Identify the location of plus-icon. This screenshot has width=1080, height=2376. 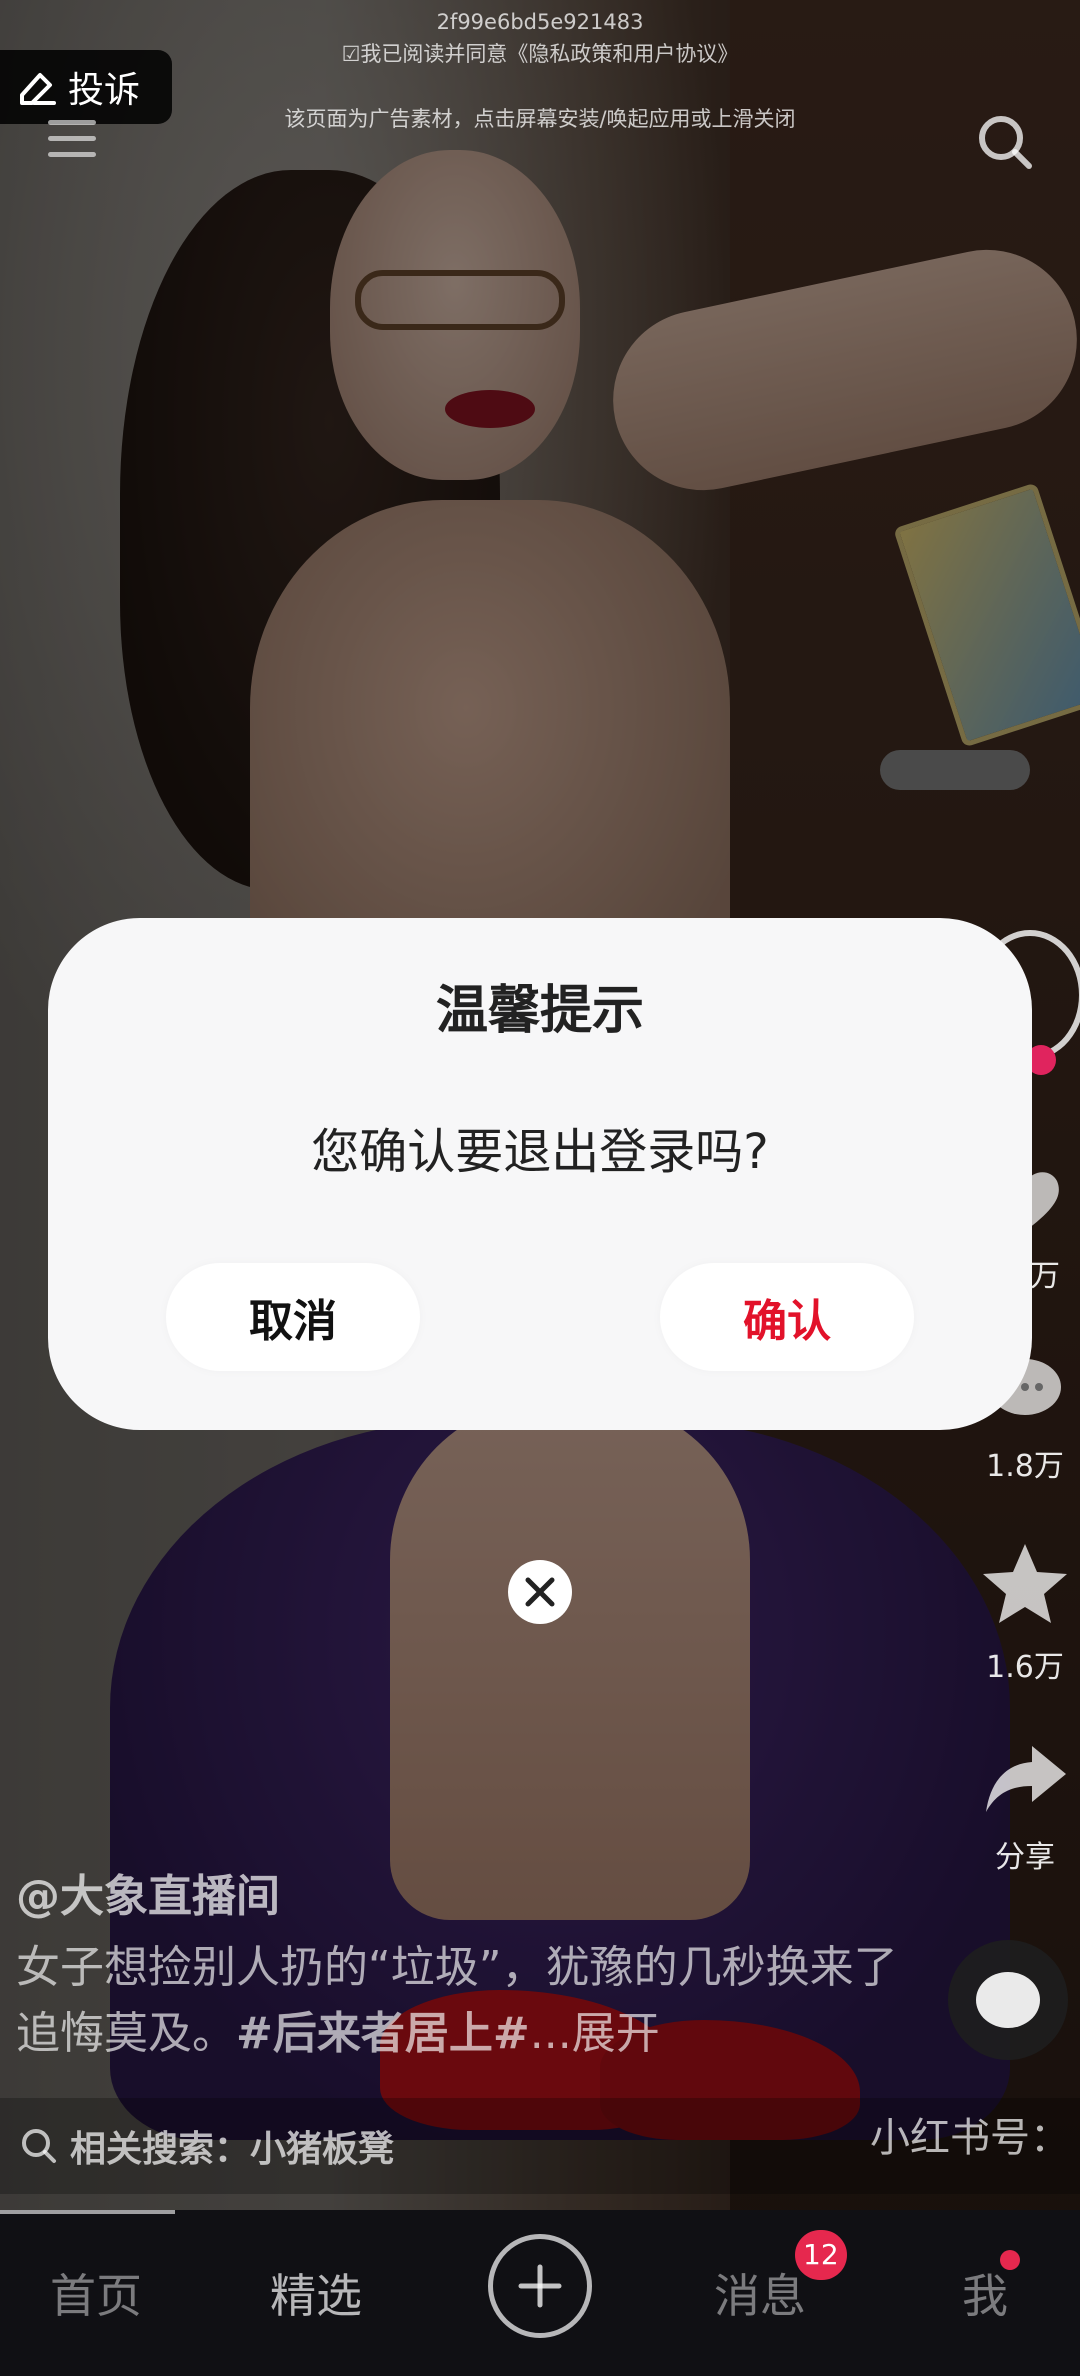
(540, 2286).